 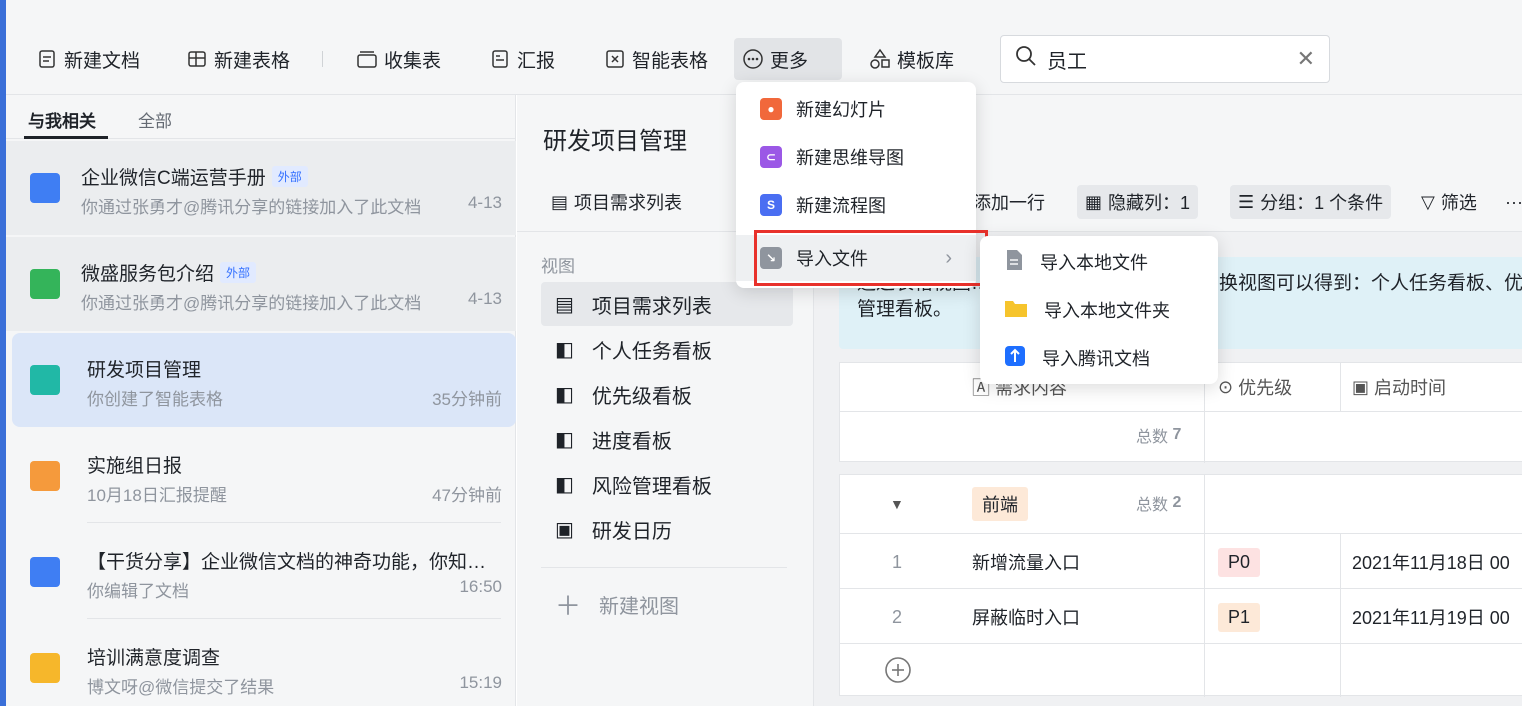 What do you see at coordinates (856, 157) in the screenshot?
I see `menu-item-new-mindmap: ⊂ 新建思维导图` at bounding box center [856, 157].